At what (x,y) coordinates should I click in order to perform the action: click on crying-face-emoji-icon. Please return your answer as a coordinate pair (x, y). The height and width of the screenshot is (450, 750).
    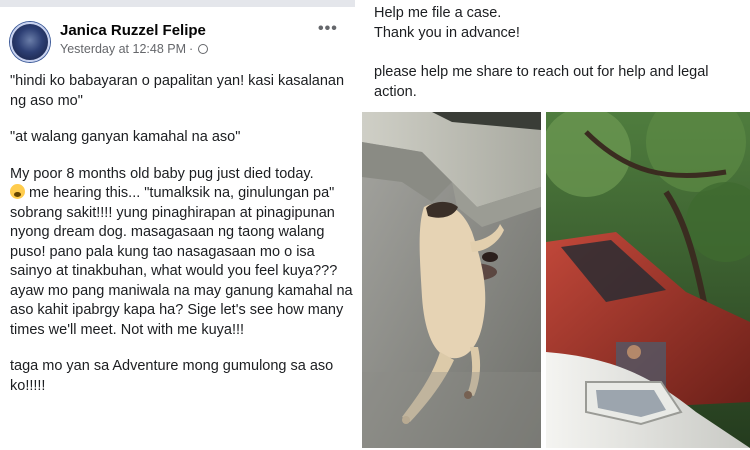
    Looking at the image, I should click on (17, 191).